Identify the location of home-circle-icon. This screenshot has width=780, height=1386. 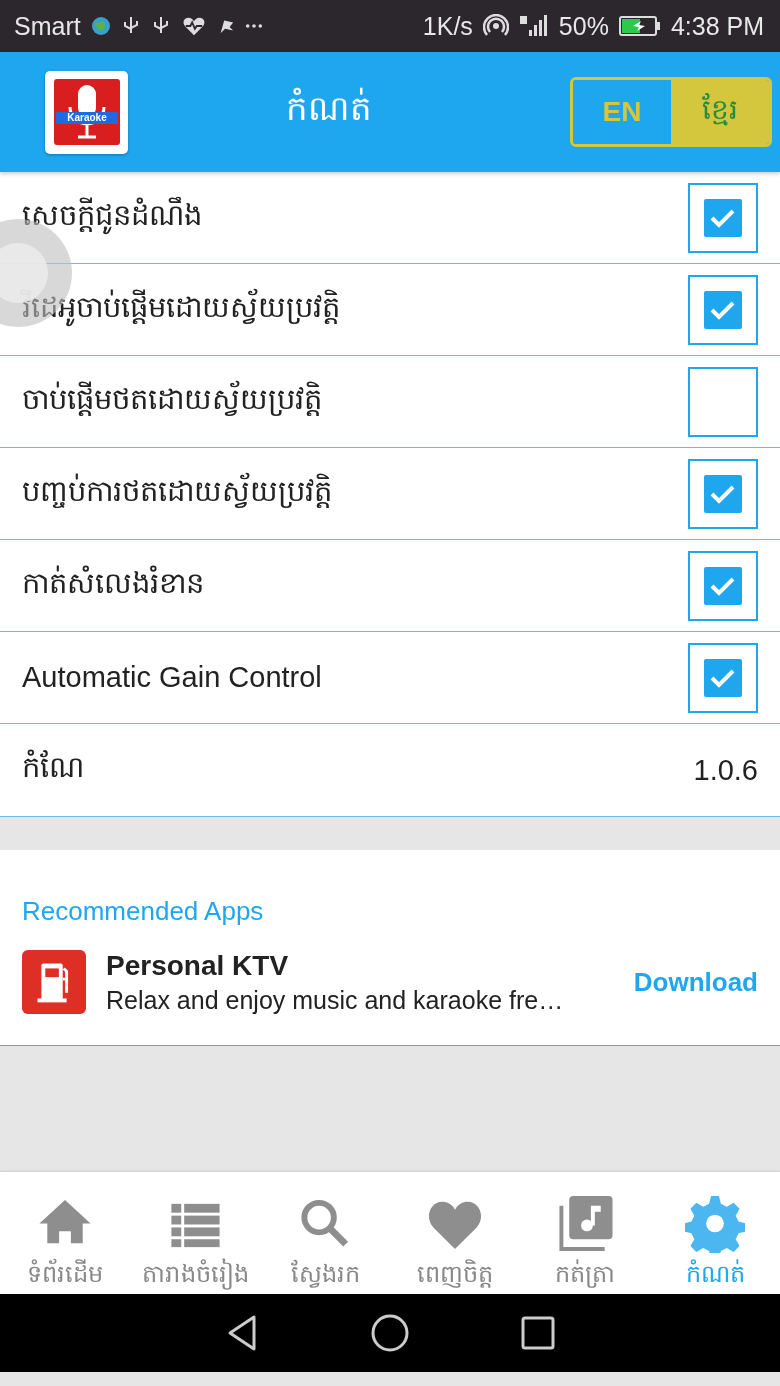
(390, 1333).